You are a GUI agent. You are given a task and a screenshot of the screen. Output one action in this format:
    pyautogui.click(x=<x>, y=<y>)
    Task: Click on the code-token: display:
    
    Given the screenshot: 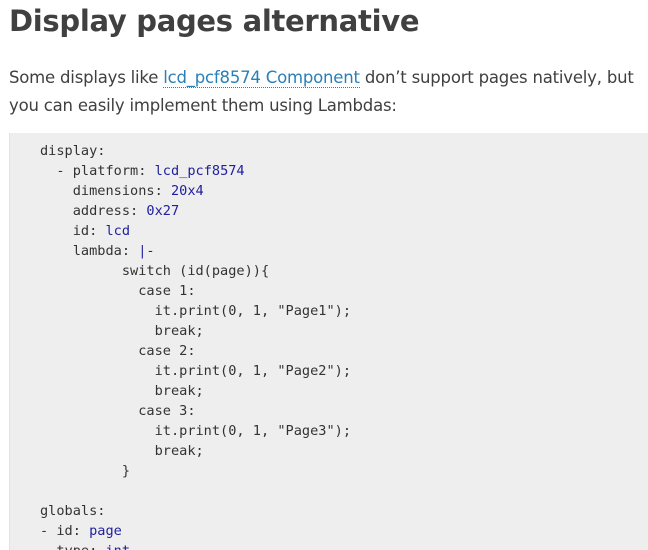 What is the action you would take?
    pyautogui.click(x=73, y=151)
    